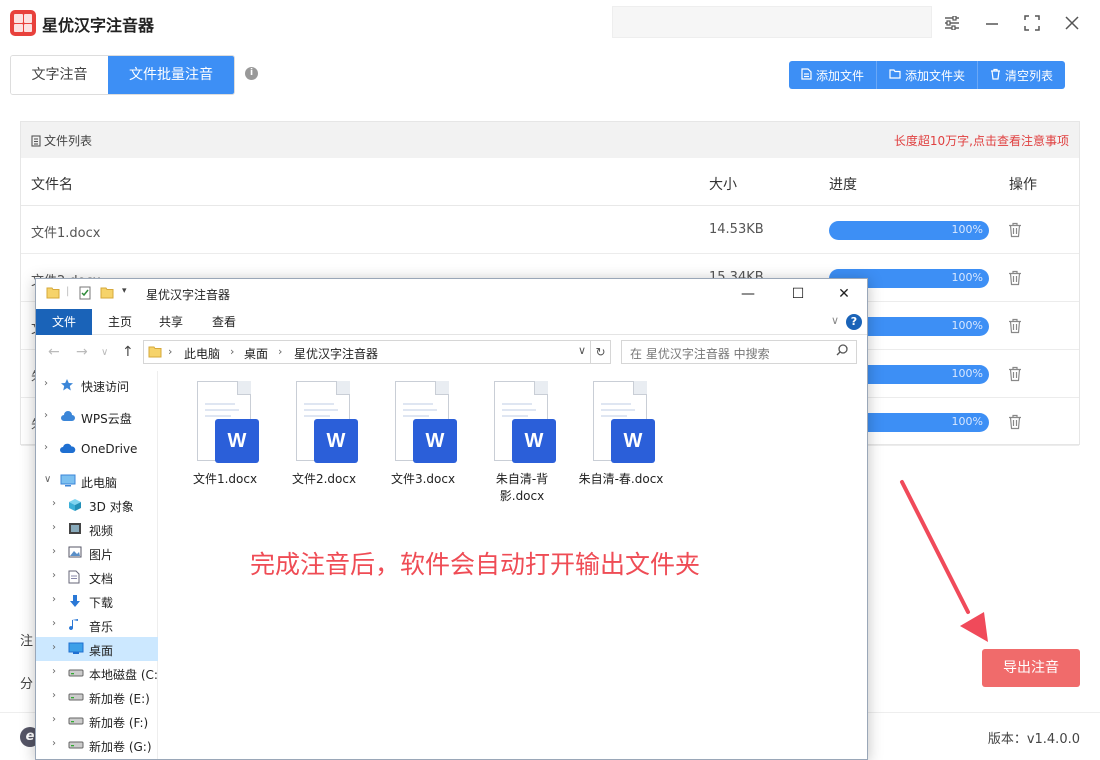 The image size is (1100, 760). Describe the element at coordinates (225, 434) in the screenshot. I see `file-item: W 文件1.docx` at that location.